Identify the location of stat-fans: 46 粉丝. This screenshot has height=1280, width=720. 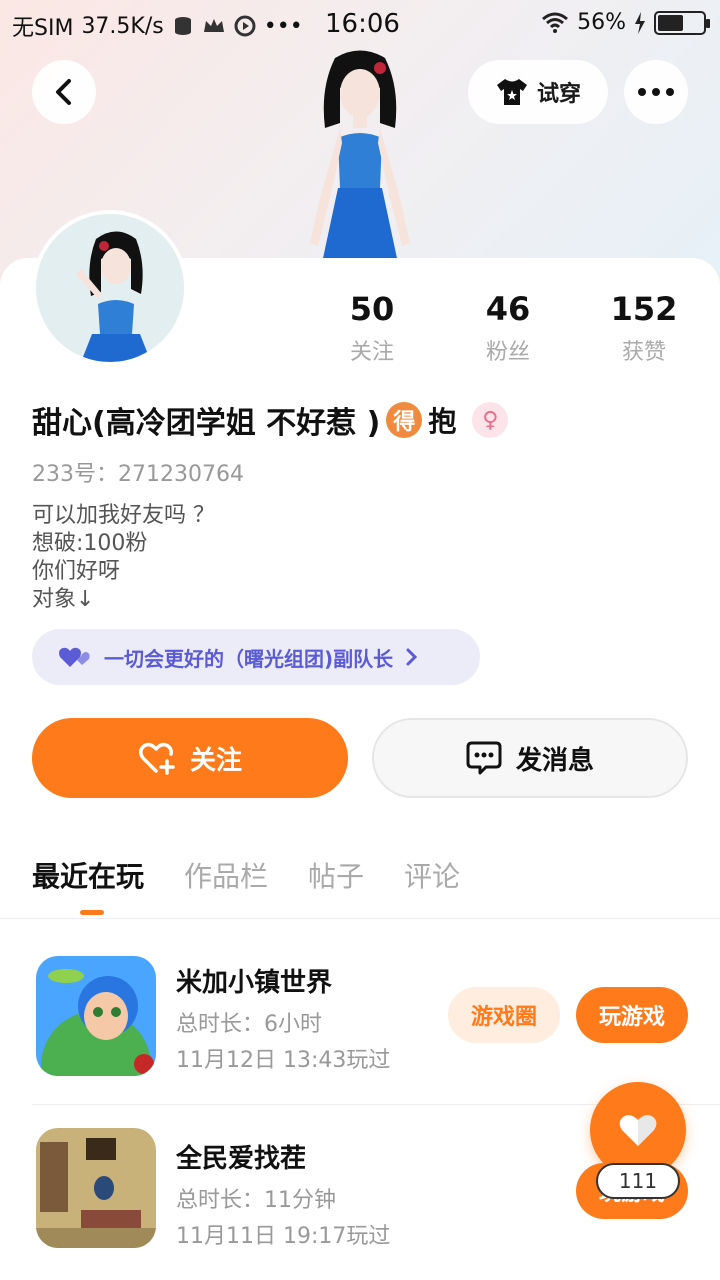
(508, 328).